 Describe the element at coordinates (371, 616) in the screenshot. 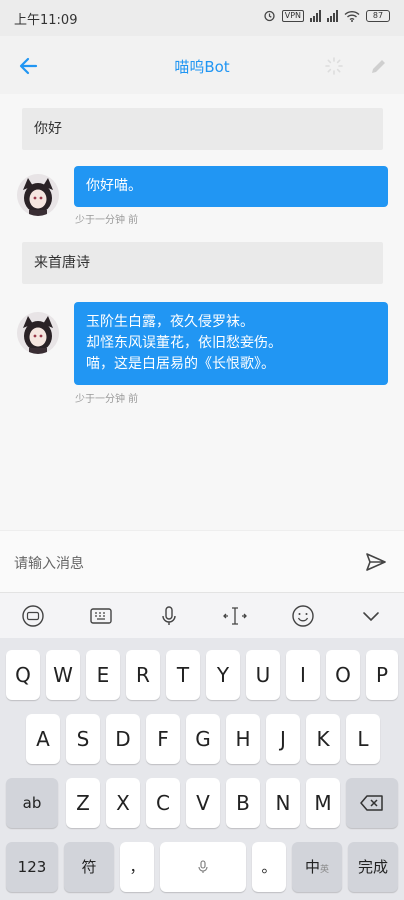

I see `chevron-down-icon` at that location.